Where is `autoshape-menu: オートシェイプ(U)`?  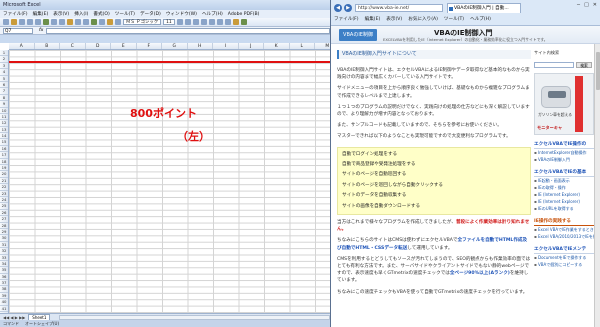 autoshape-menu: オートシェイプ(U) is located at coordinates (42, 324).